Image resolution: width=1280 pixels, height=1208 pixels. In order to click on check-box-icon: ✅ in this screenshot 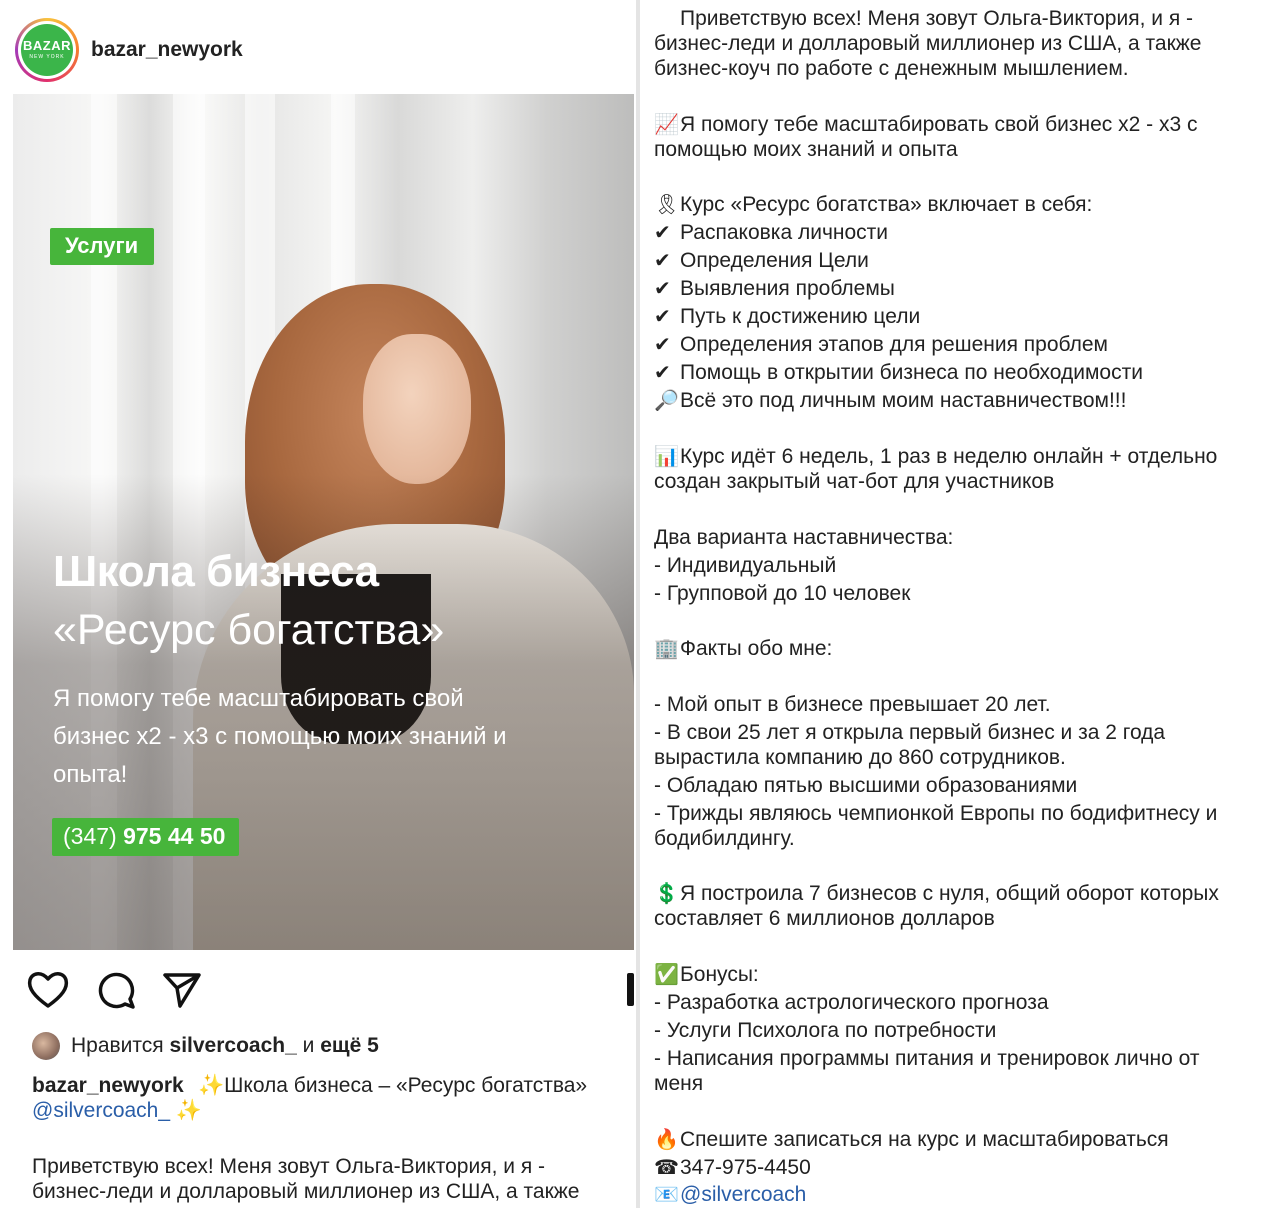, I will do `click(666, 975)`.